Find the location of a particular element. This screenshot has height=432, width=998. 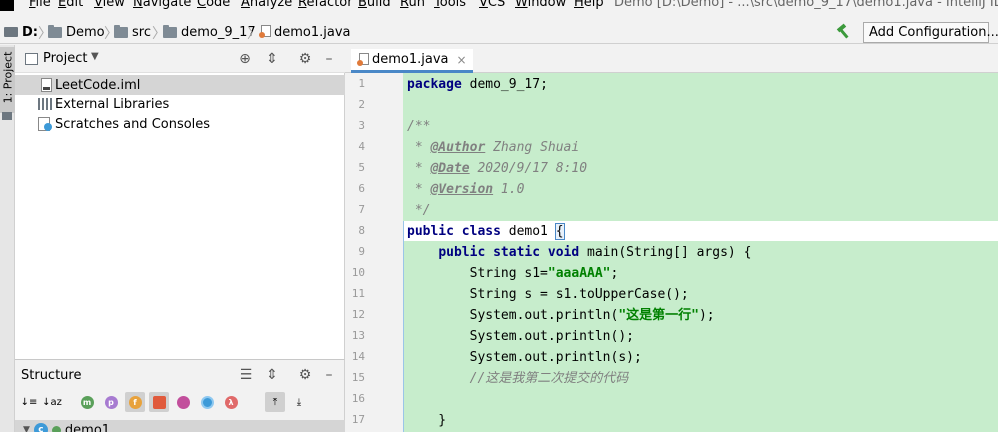

breadcrumb-file: demo1.java is located at coordinates (305, 32).